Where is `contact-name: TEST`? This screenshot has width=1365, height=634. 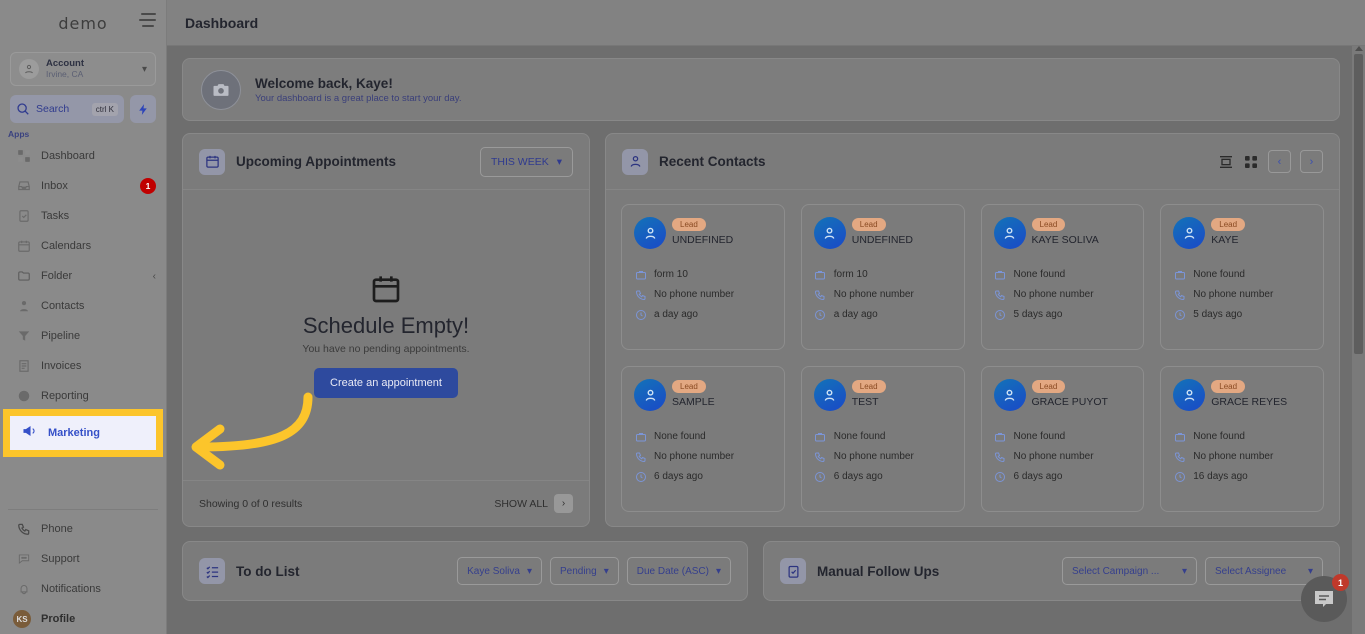 contact-name: TEST is located at coordinates (865, 402).